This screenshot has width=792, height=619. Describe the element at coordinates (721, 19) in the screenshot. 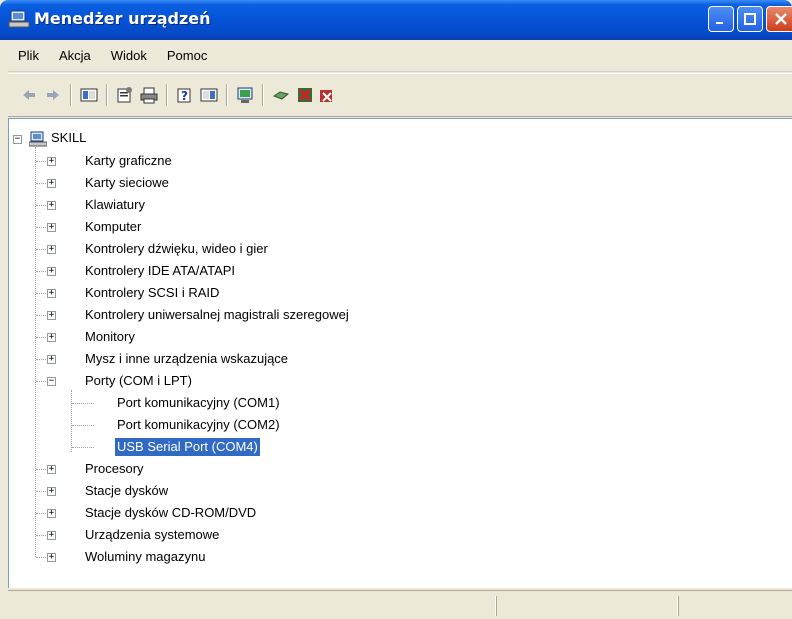

I see `minimize-button` at that location.